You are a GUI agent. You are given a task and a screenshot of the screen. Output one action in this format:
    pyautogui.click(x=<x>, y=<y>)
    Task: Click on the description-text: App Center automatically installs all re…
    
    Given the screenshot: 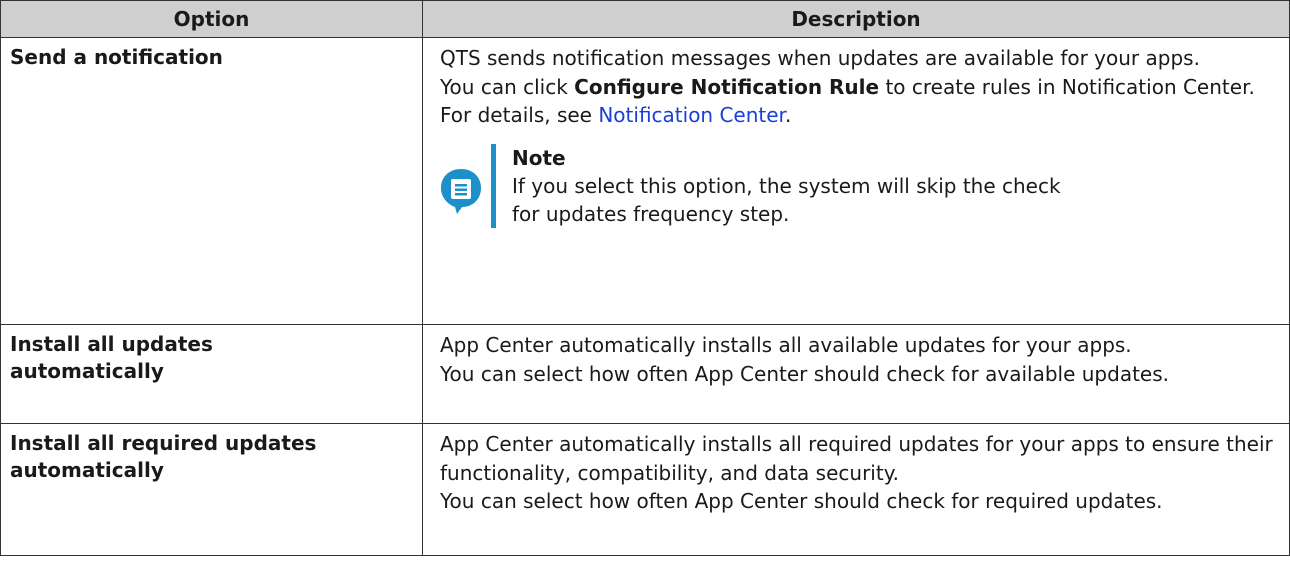 What is the action you would take?
    pyautogui.click(x=856, y=458)
    